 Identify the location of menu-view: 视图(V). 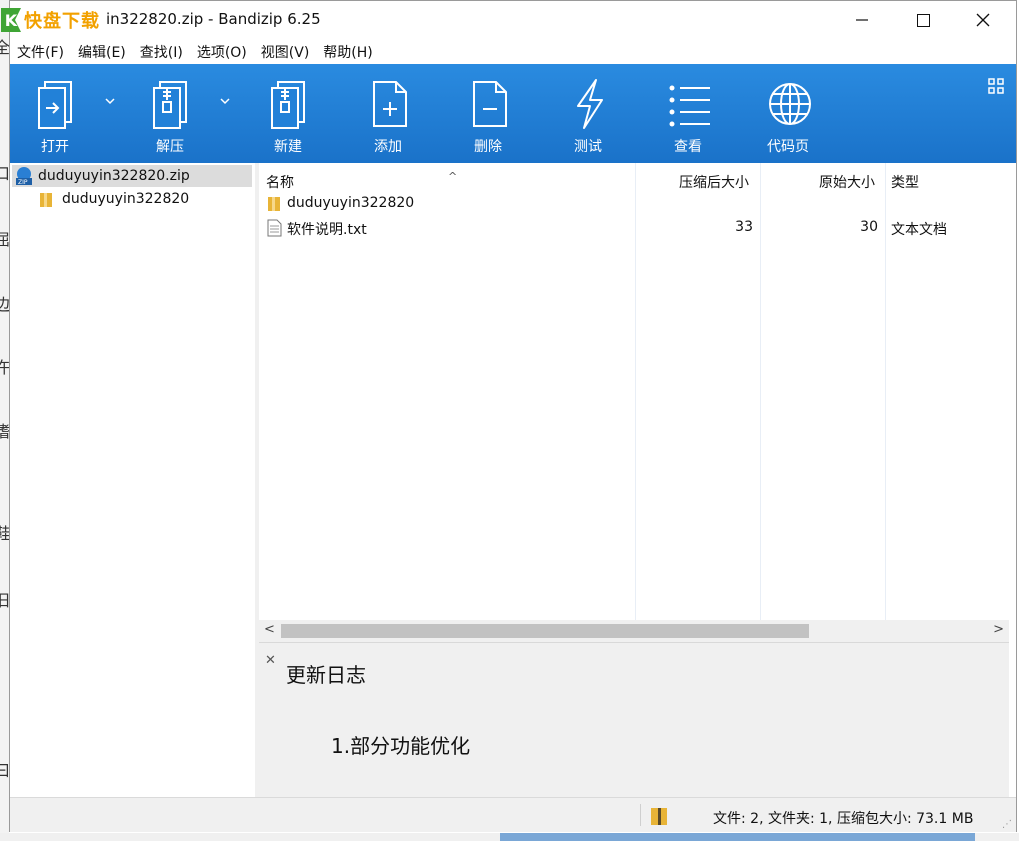
(285, 52).